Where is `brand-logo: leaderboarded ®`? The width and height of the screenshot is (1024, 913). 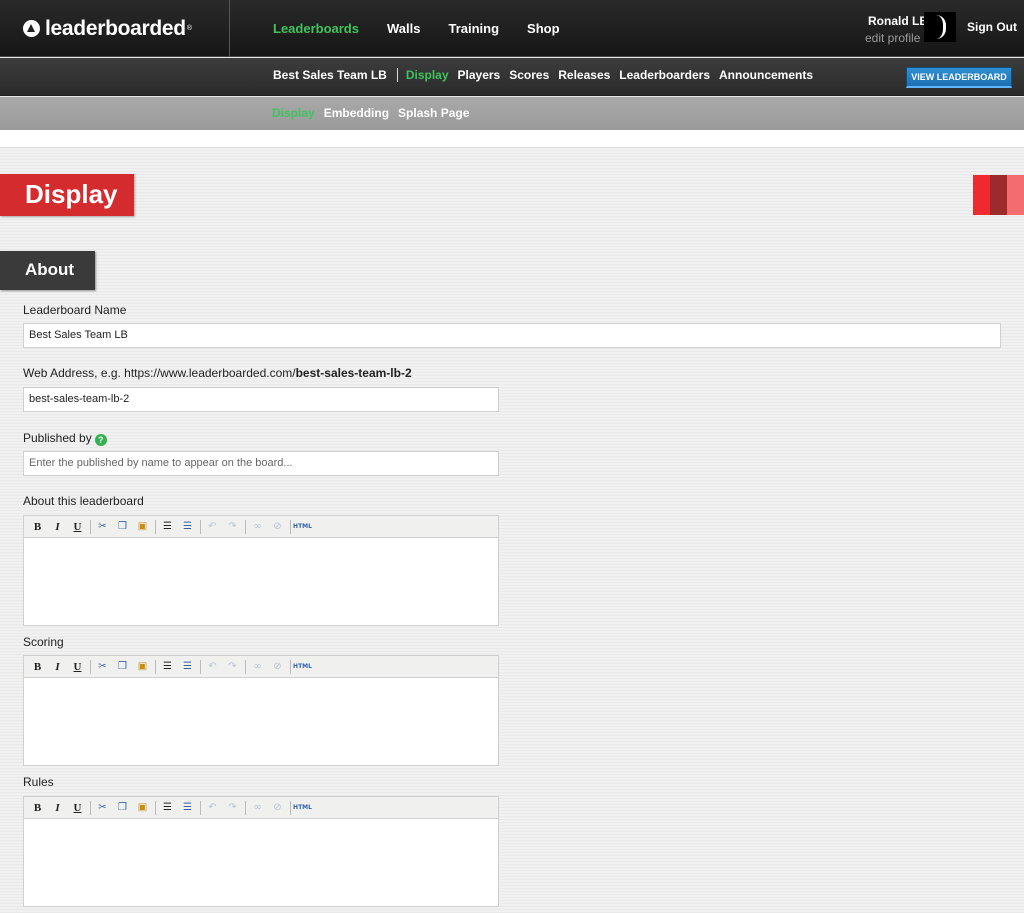 brand-logo: leaderboarded ® is located at coordinates (115, 28).